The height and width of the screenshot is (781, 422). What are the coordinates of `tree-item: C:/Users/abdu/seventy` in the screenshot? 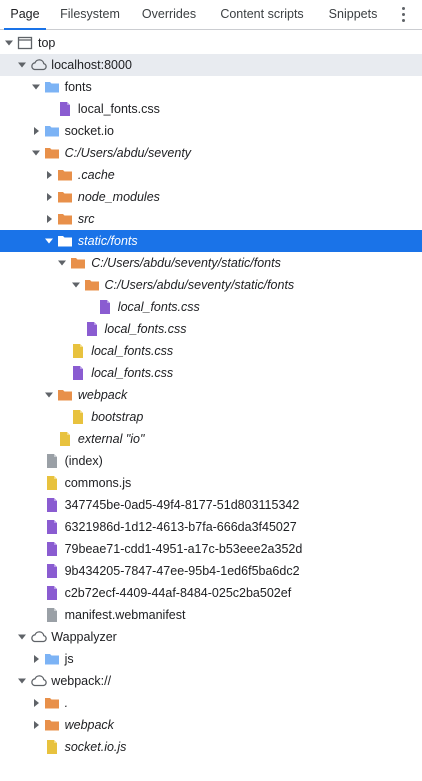 It's located at (211, 153).